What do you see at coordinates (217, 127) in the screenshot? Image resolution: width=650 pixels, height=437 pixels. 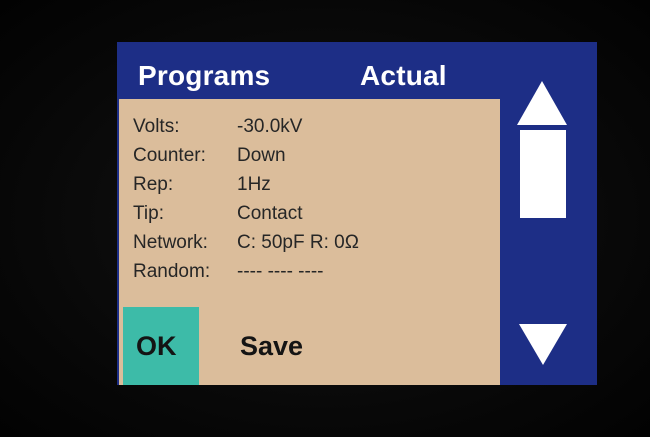 I see `setting-row-volts: Volts: -30.0kV` at bounding box center [217, 127].